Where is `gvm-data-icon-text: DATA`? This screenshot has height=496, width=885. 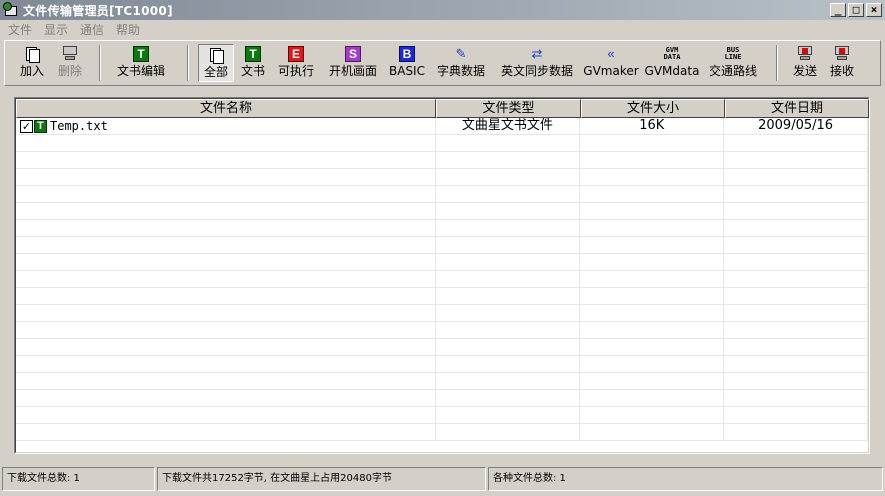
gvm-data-icon-text: DATA is located at coordinates (672, 57).